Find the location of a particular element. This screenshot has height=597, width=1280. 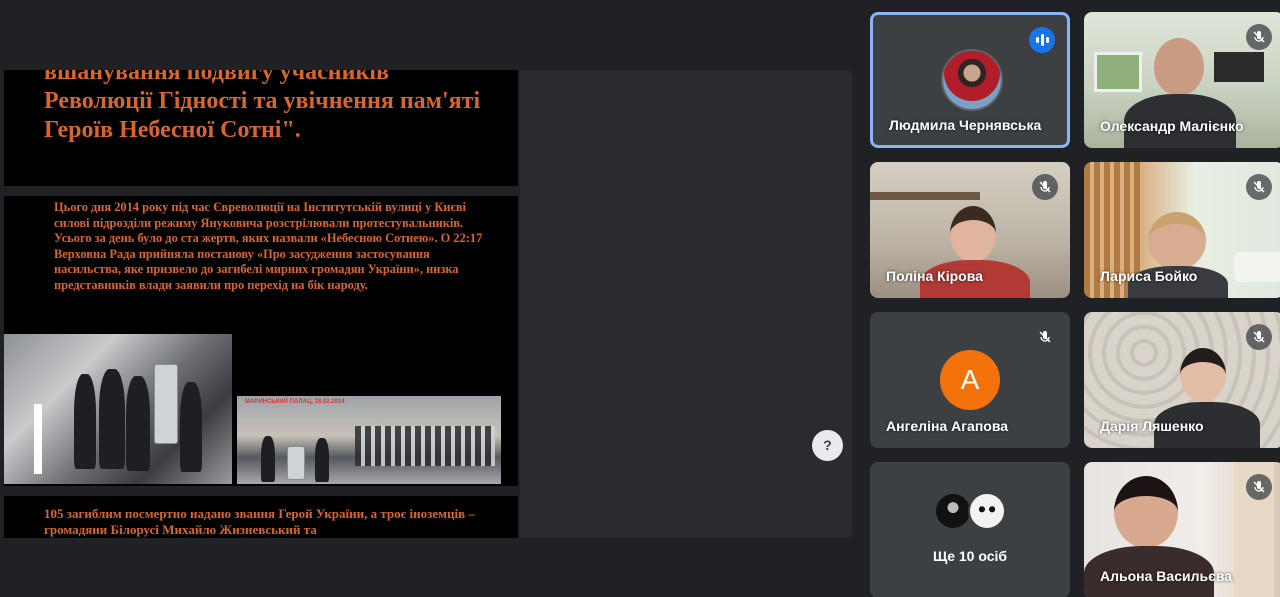

slide-photo-mariinsky: МАРИНСЬКИЙ ПАЛАЦ, 18.02.2014 is located at coordinates (369, 440).